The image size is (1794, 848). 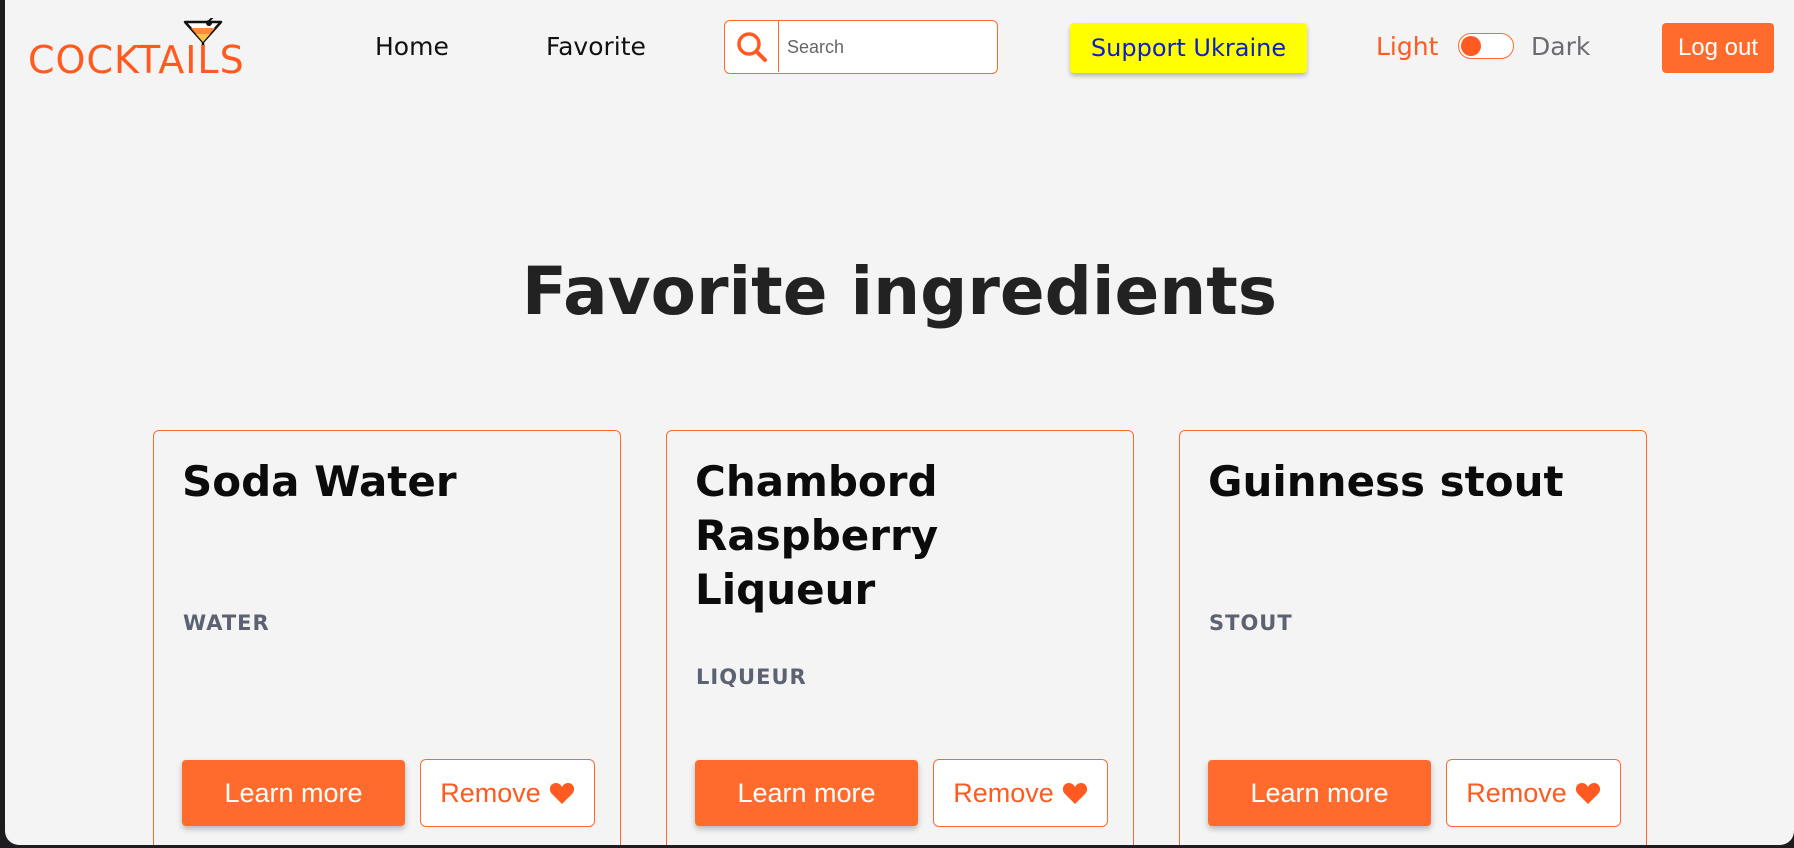 I want to click on ingredient-type: WATER, so click(x=226, y=623).